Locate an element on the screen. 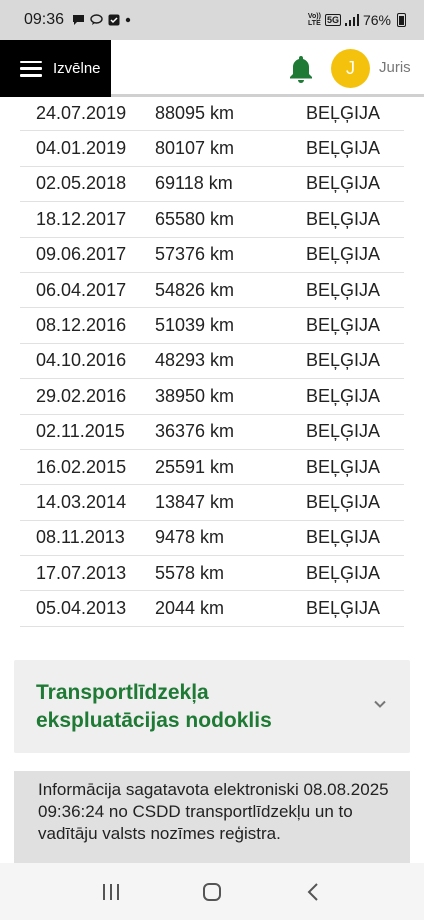 Image resolution: width=424 pixels, height=920 pixels. table-row: 14.03.2014 13847 km BEĻĢIJA is located at coordinates (212, 503).